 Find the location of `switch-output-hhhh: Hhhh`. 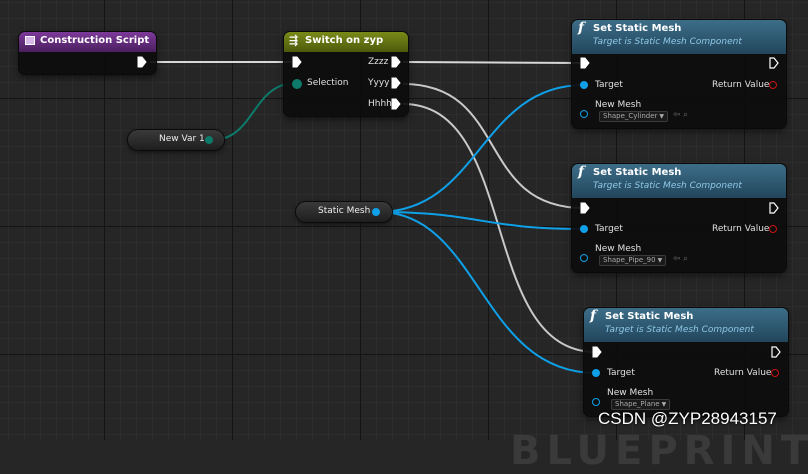

switch-output-hhhh: Hhhh is located at coordinates (380, 104).